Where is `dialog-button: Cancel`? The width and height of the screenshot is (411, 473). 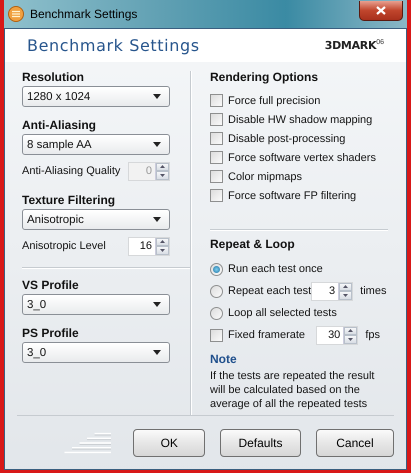 dialog-button: Cancel is located at coordinates (355, 442).